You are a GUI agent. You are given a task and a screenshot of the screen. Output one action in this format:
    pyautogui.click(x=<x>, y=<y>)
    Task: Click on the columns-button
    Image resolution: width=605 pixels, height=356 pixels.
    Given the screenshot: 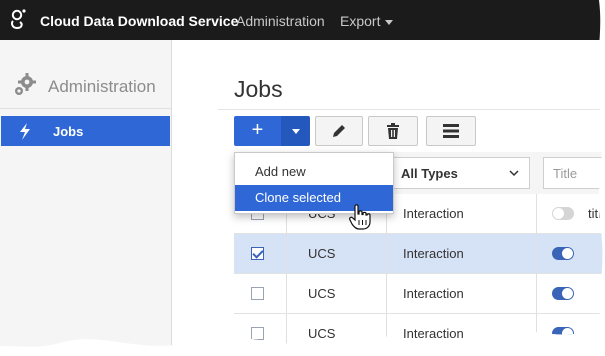 What is the action you would take?
    pyautogui.click(x=451, y=131)
    